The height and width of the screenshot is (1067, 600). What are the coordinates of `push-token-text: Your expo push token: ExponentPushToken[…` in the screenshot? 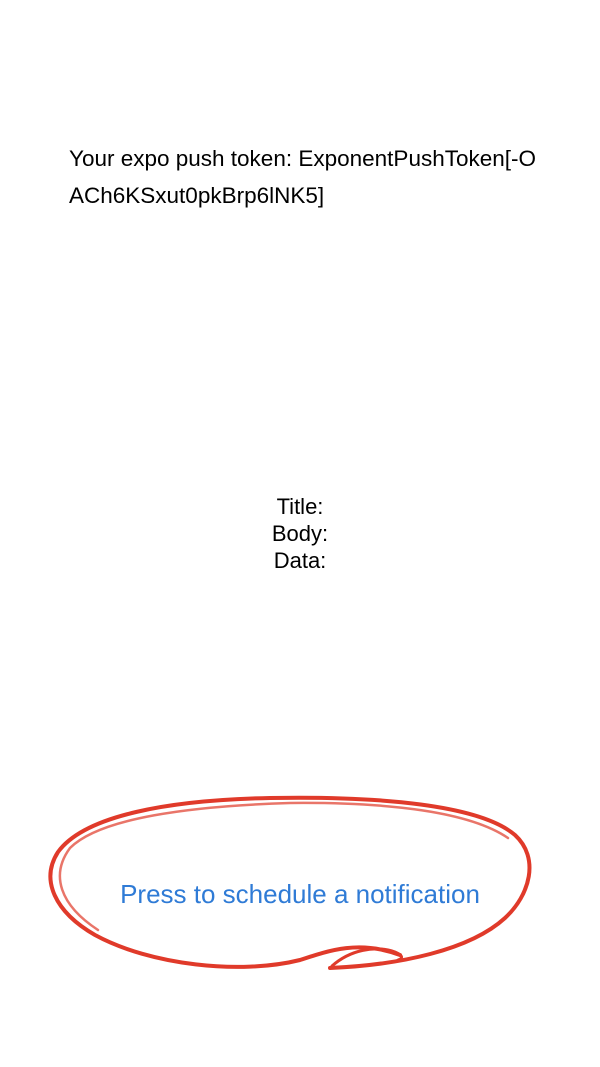 It's located at (309, 177).